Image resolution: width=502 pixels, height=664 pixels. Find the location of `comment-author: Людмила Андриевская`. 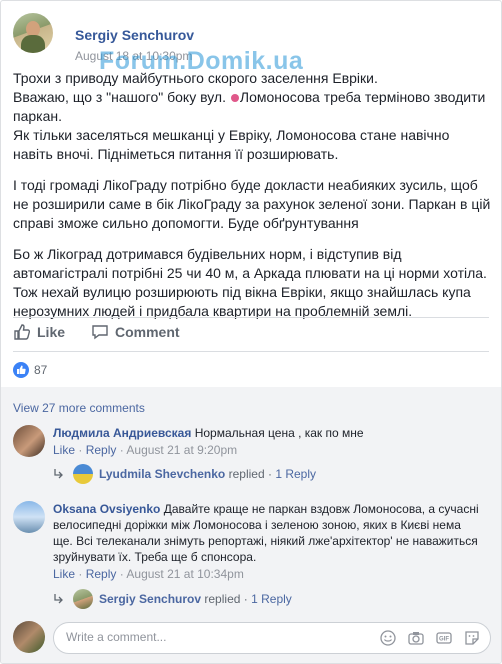

comment-author: Людмила Андриевская is located at coordinates (122, 433).